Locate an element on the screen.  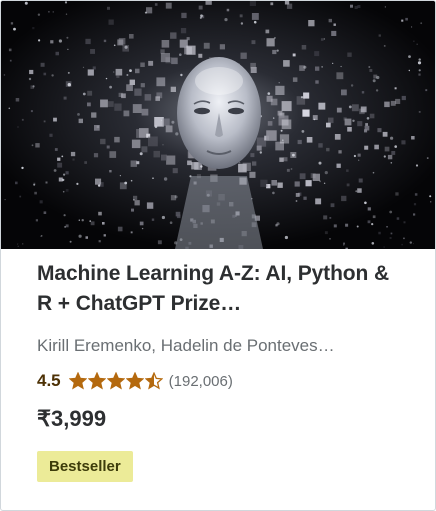
course-price: ₹3,999 is located at coordinates (72, 418).